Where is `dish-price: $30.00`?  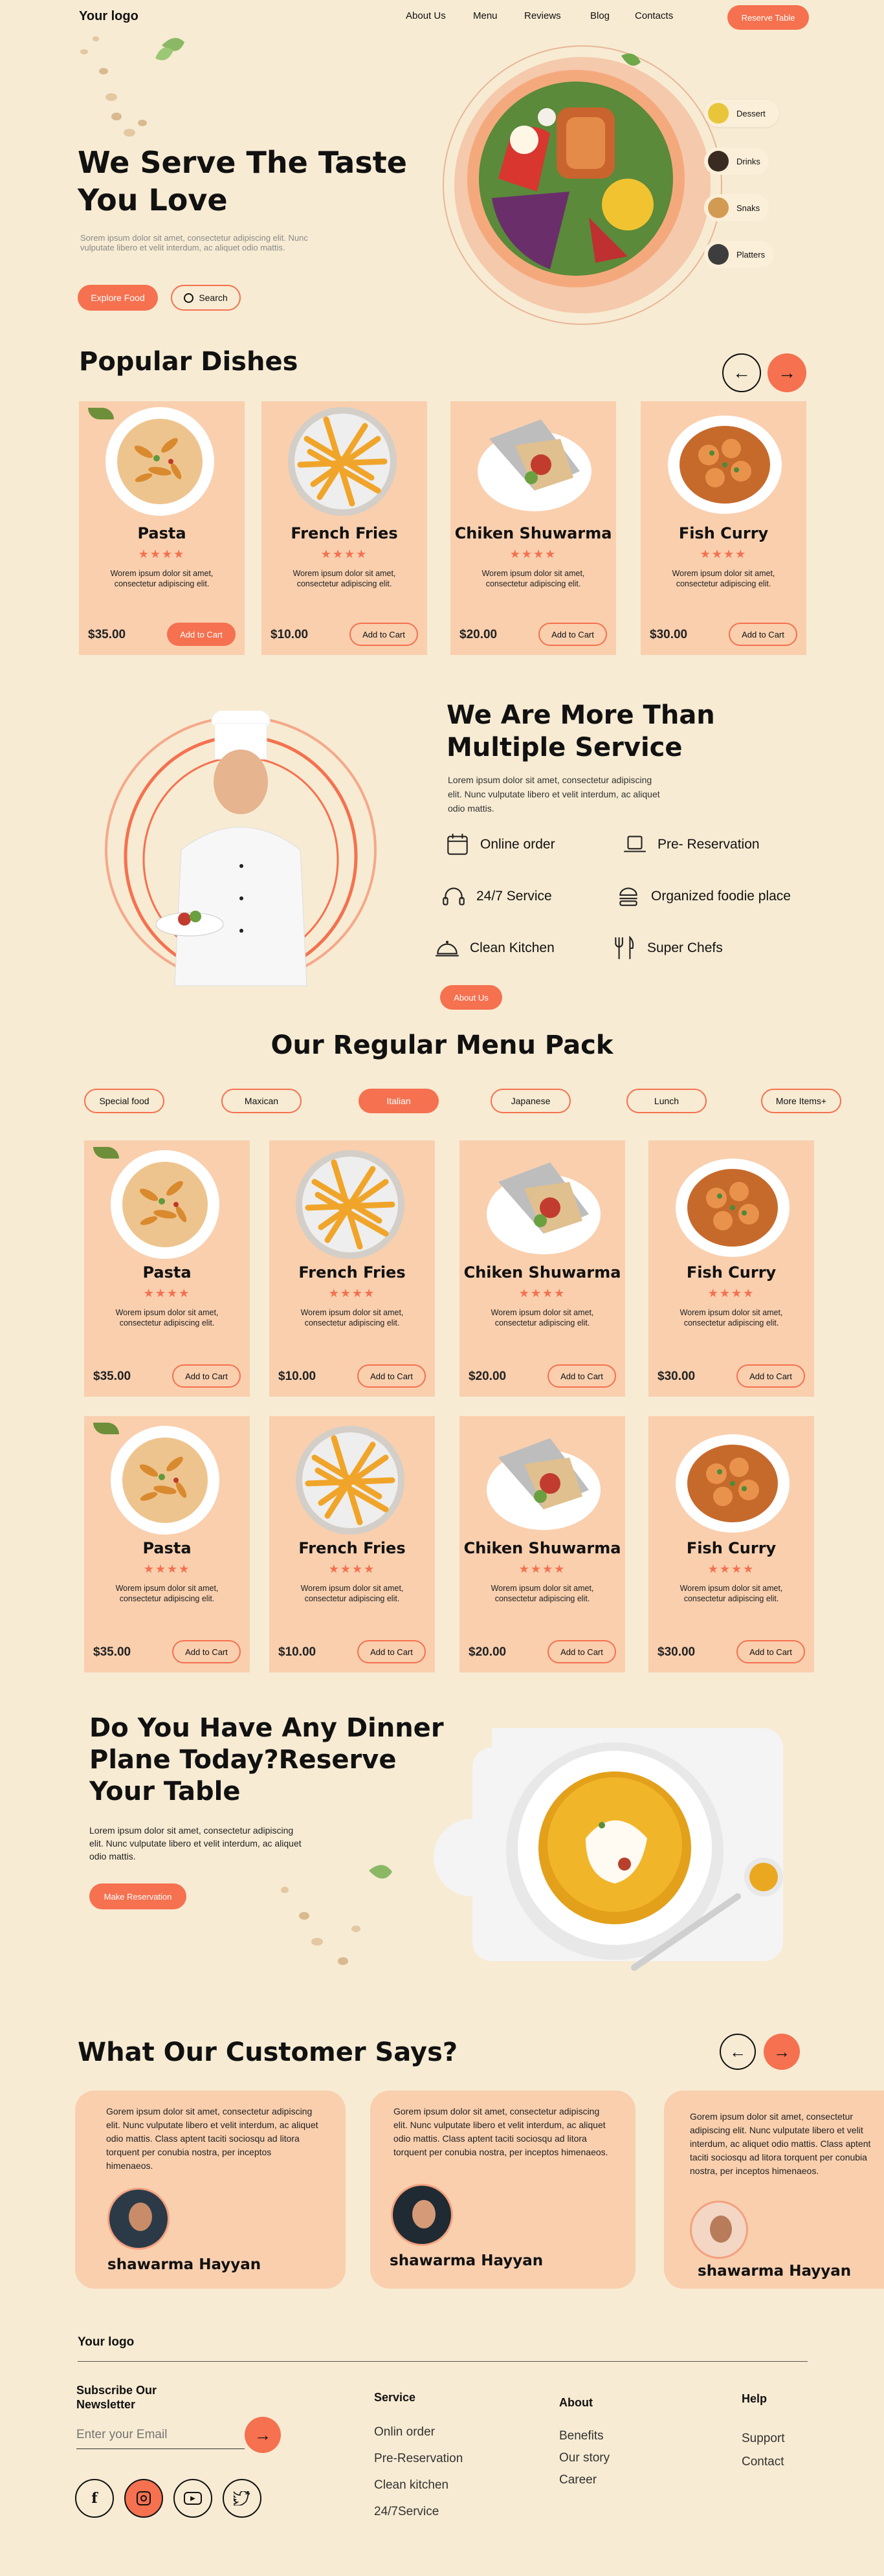
dish-price: $30.00 is located at coordinates (676, 1652).